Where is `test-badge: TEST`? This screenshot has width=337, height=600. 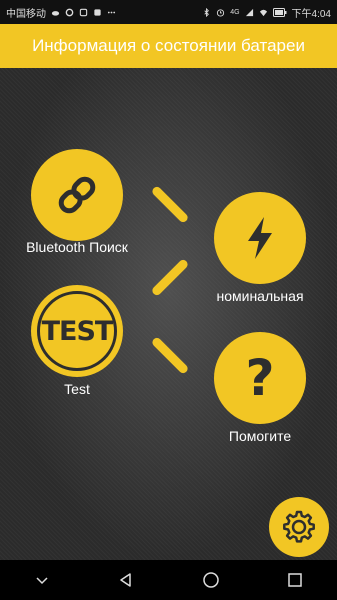 test-badge: TEST is located at coordinates (77, 331).